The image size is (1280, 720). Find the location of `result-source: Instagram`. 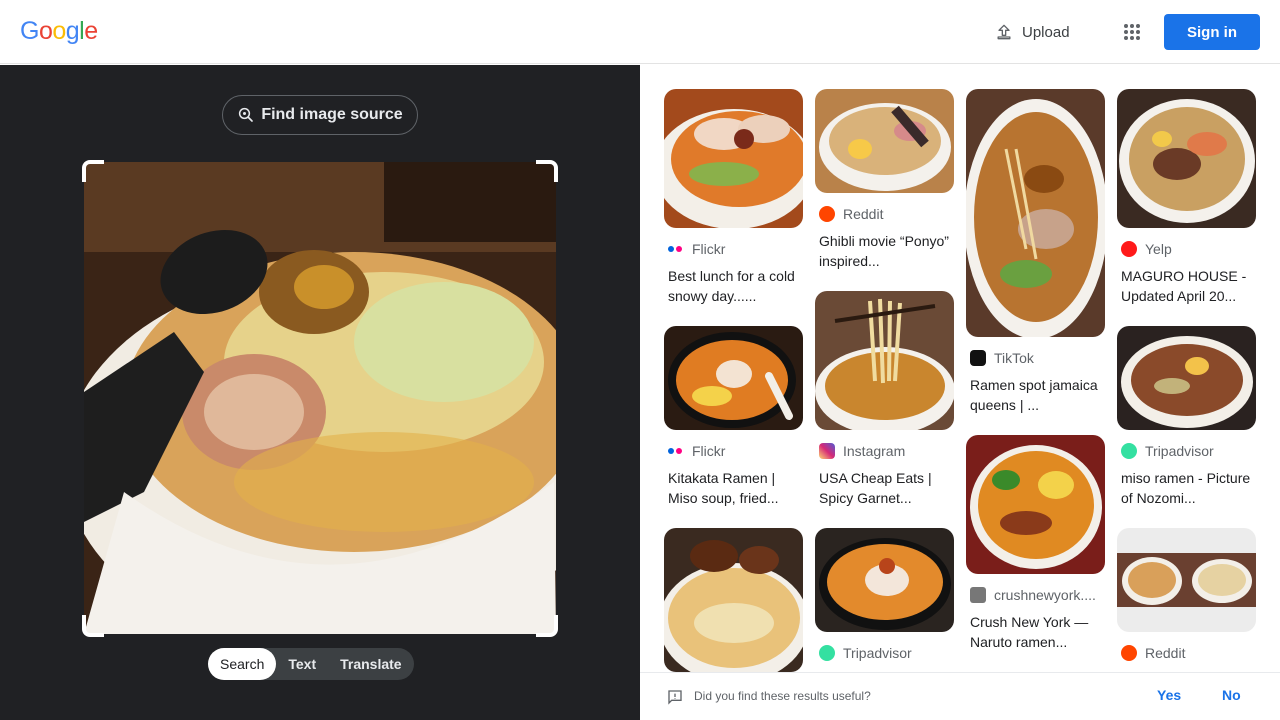

result-source: Instagram is located at coordinates (884, 451).